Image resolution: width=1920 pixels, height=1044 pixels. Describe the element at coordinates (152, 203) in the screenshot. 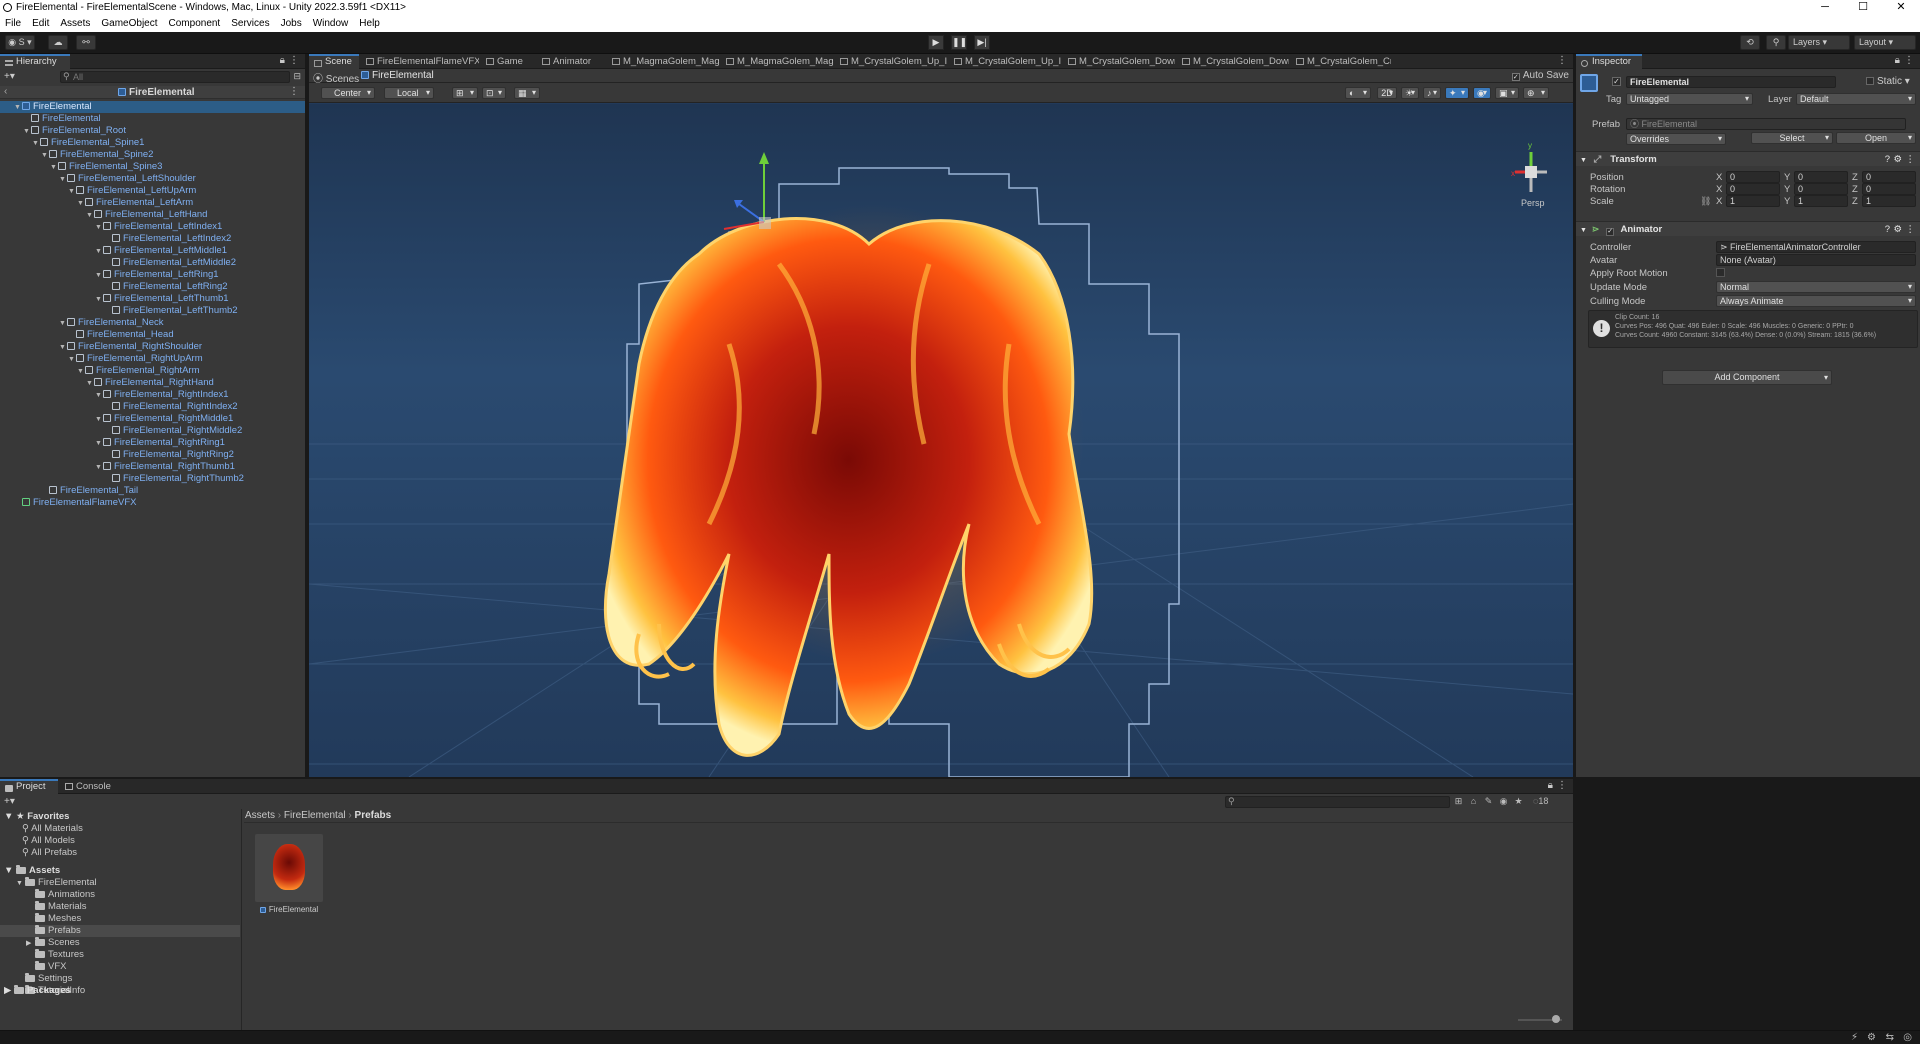

I see `hierarchy-row: ▼ FireElemental_LeftArm` at that location.